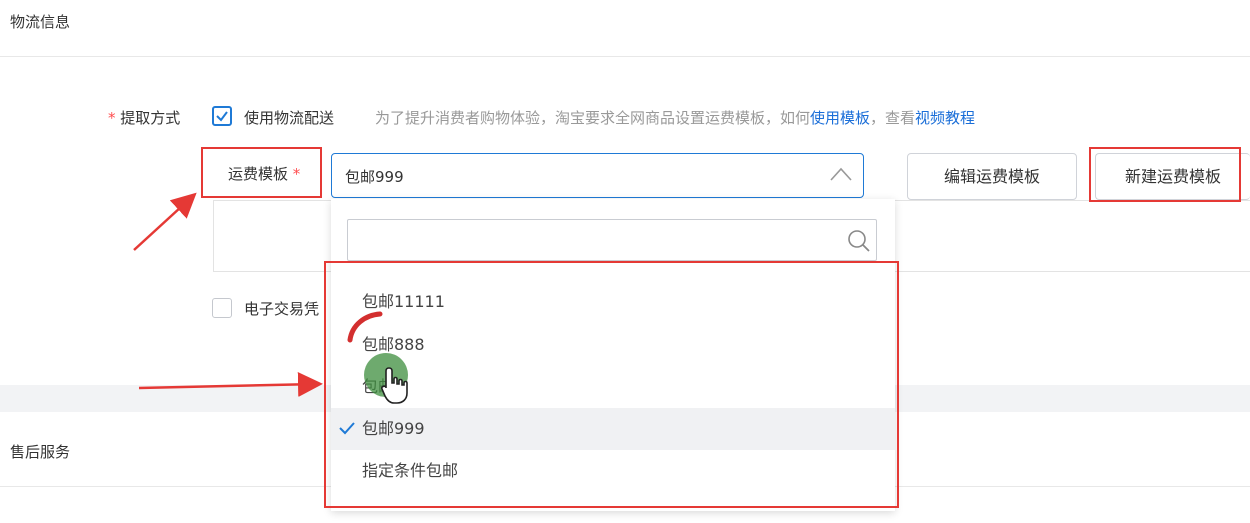 This screenshot has width=1250, height=523. Describe the element at coordinates (230, 384) in the screenshot. I see `arrow-to-dropdown` at that location.